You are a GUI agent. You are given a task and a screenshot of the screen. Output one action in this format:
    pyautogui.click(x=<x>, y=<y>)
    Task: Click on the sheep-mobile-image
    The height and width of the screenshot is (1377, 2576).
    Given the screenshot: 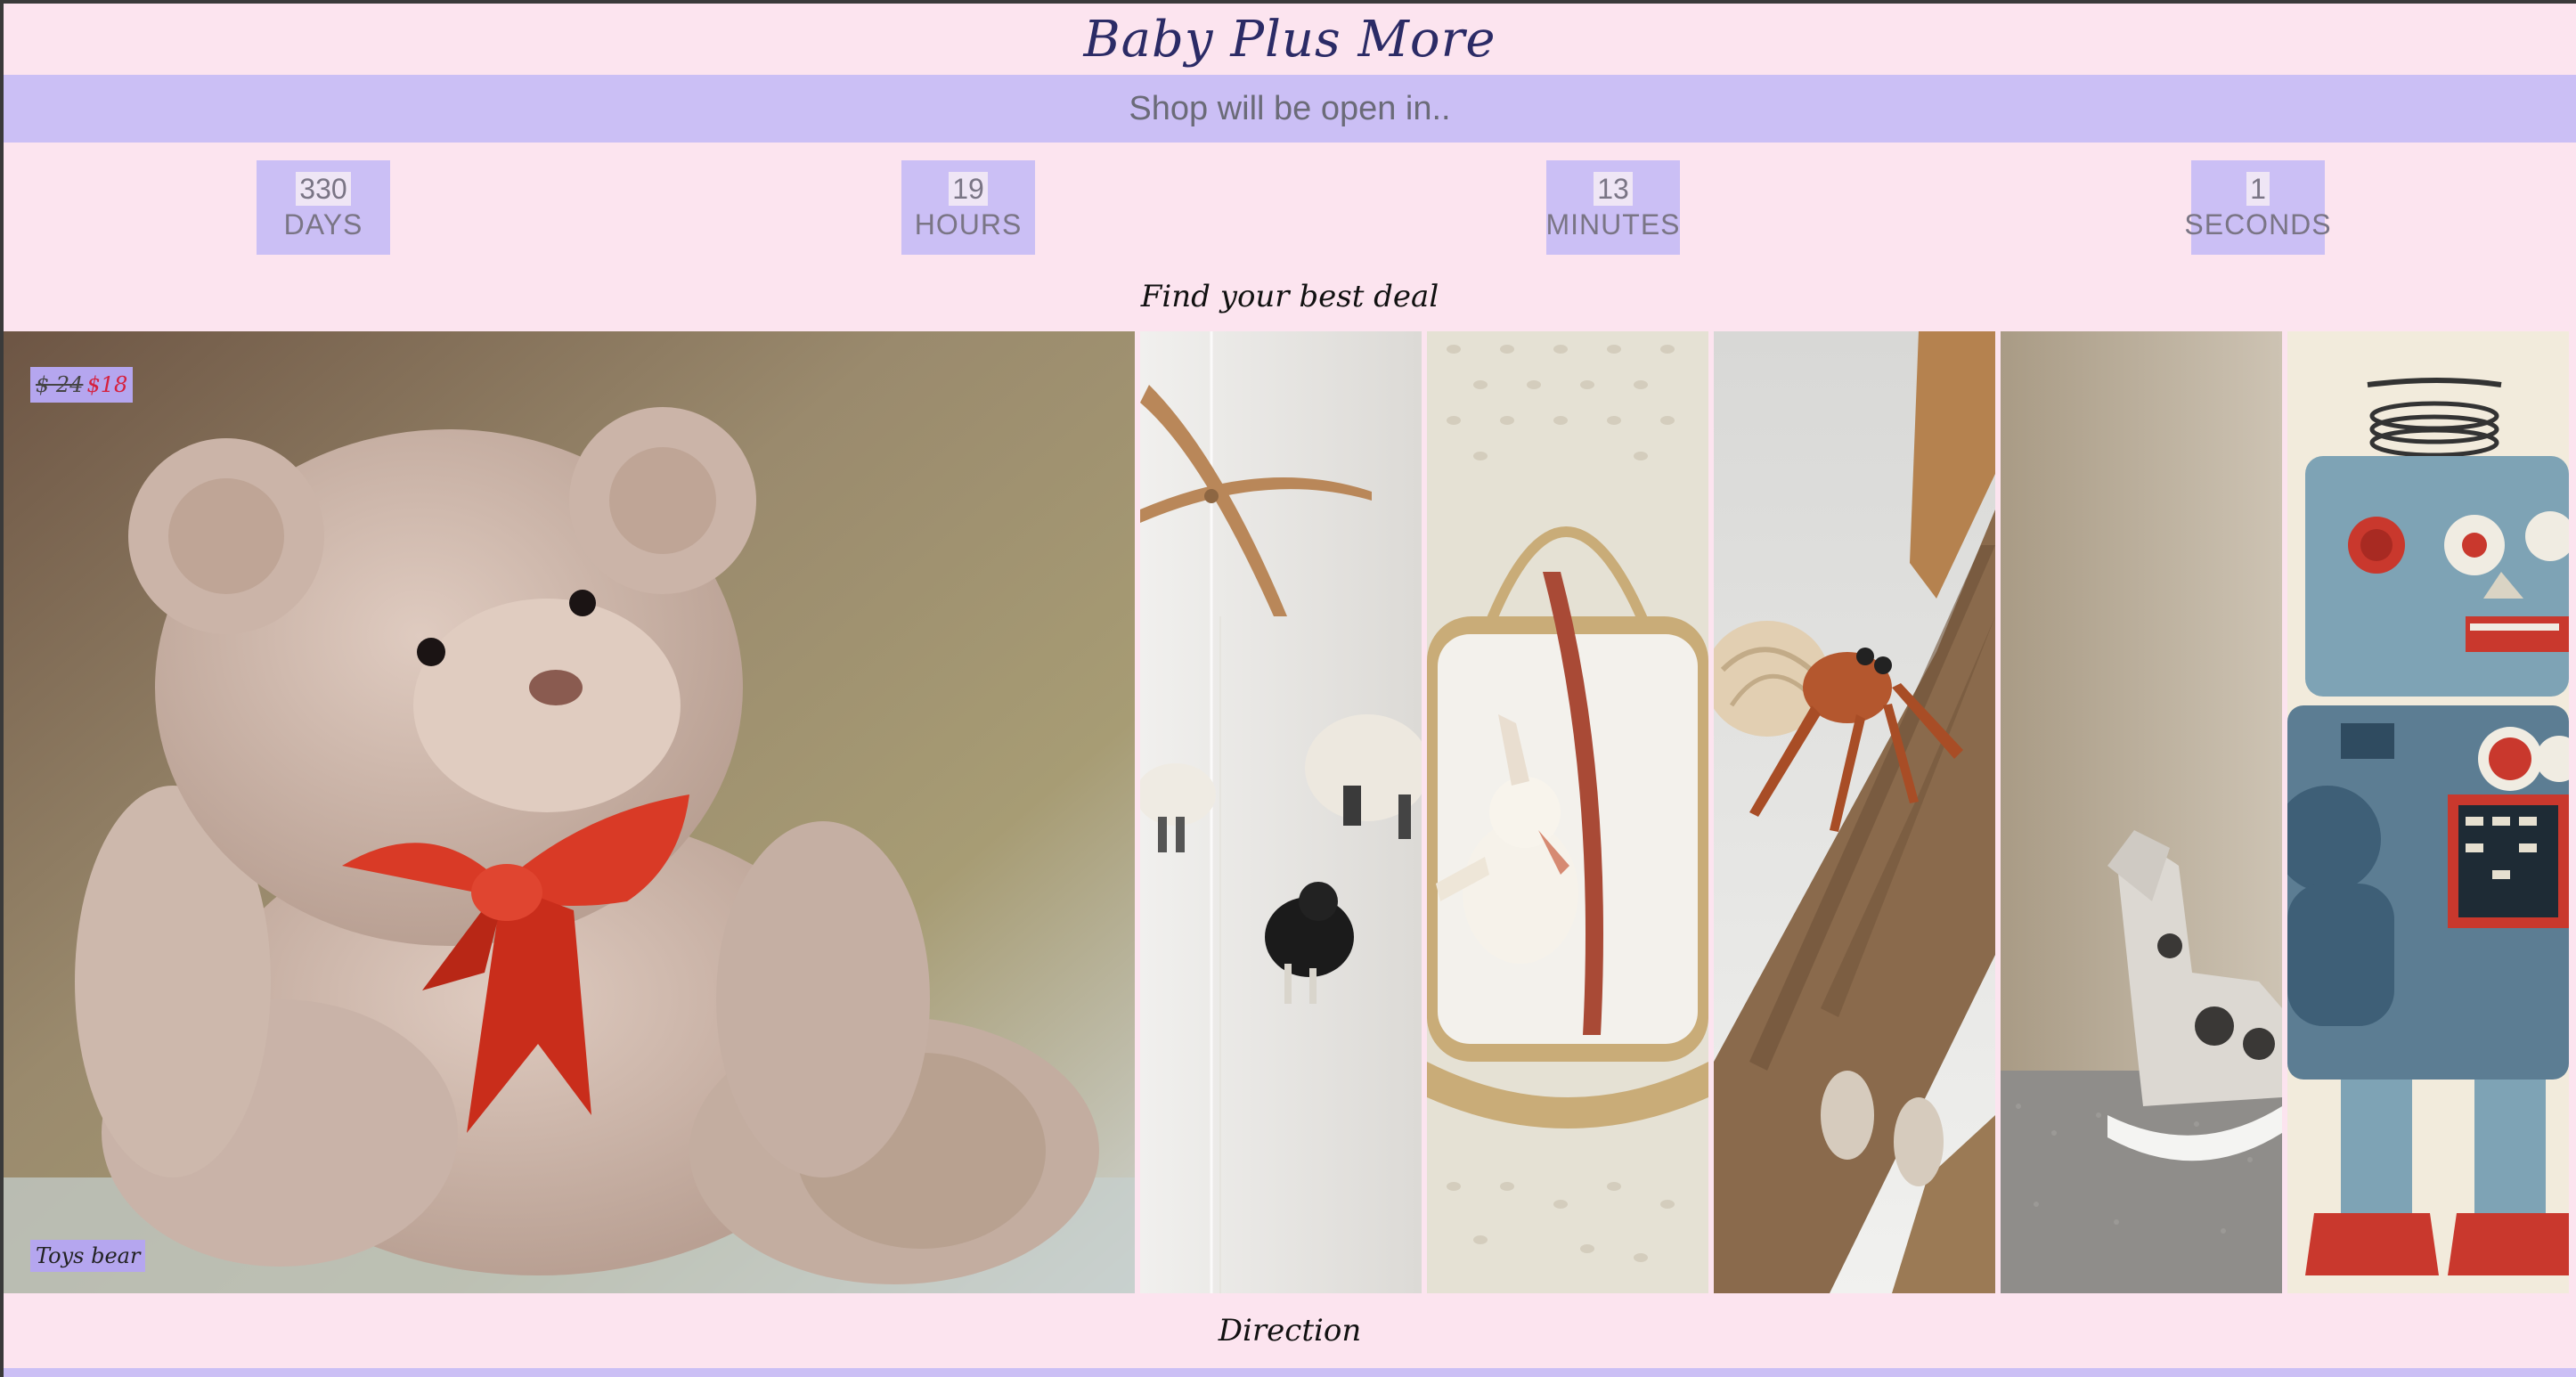 What is the action you would take?
    pyautogui.click(x=1281, y=812)
    